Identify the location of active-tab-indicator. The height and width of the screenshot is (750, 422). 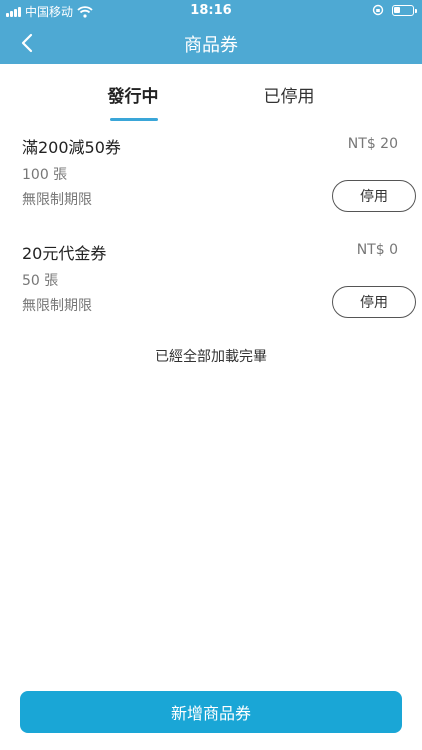
(134, 119).